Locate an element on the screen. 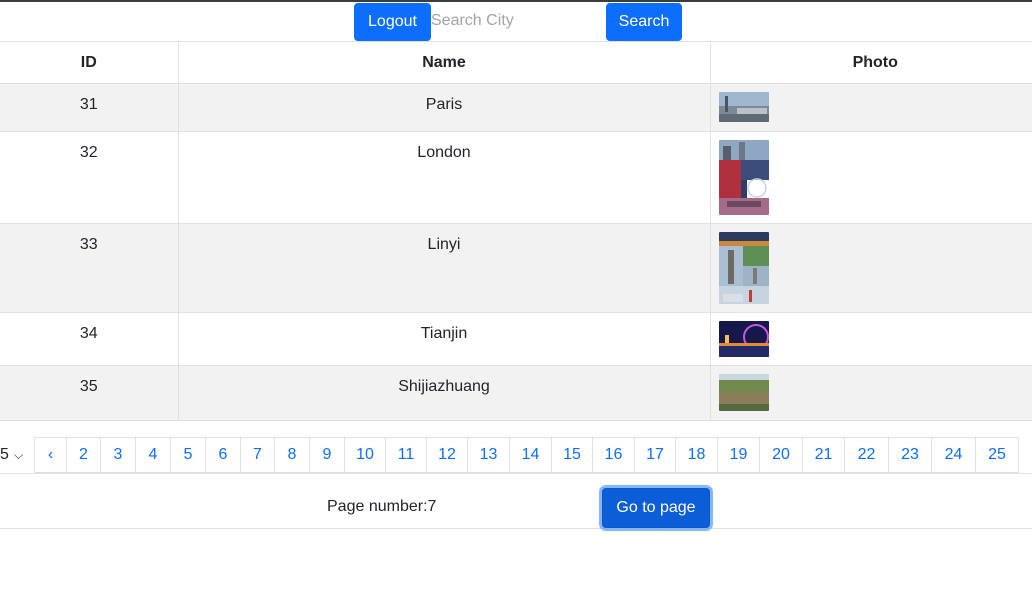 The image size is (1032, 608). city-name: Linyi is located at coordinates (444, 244).